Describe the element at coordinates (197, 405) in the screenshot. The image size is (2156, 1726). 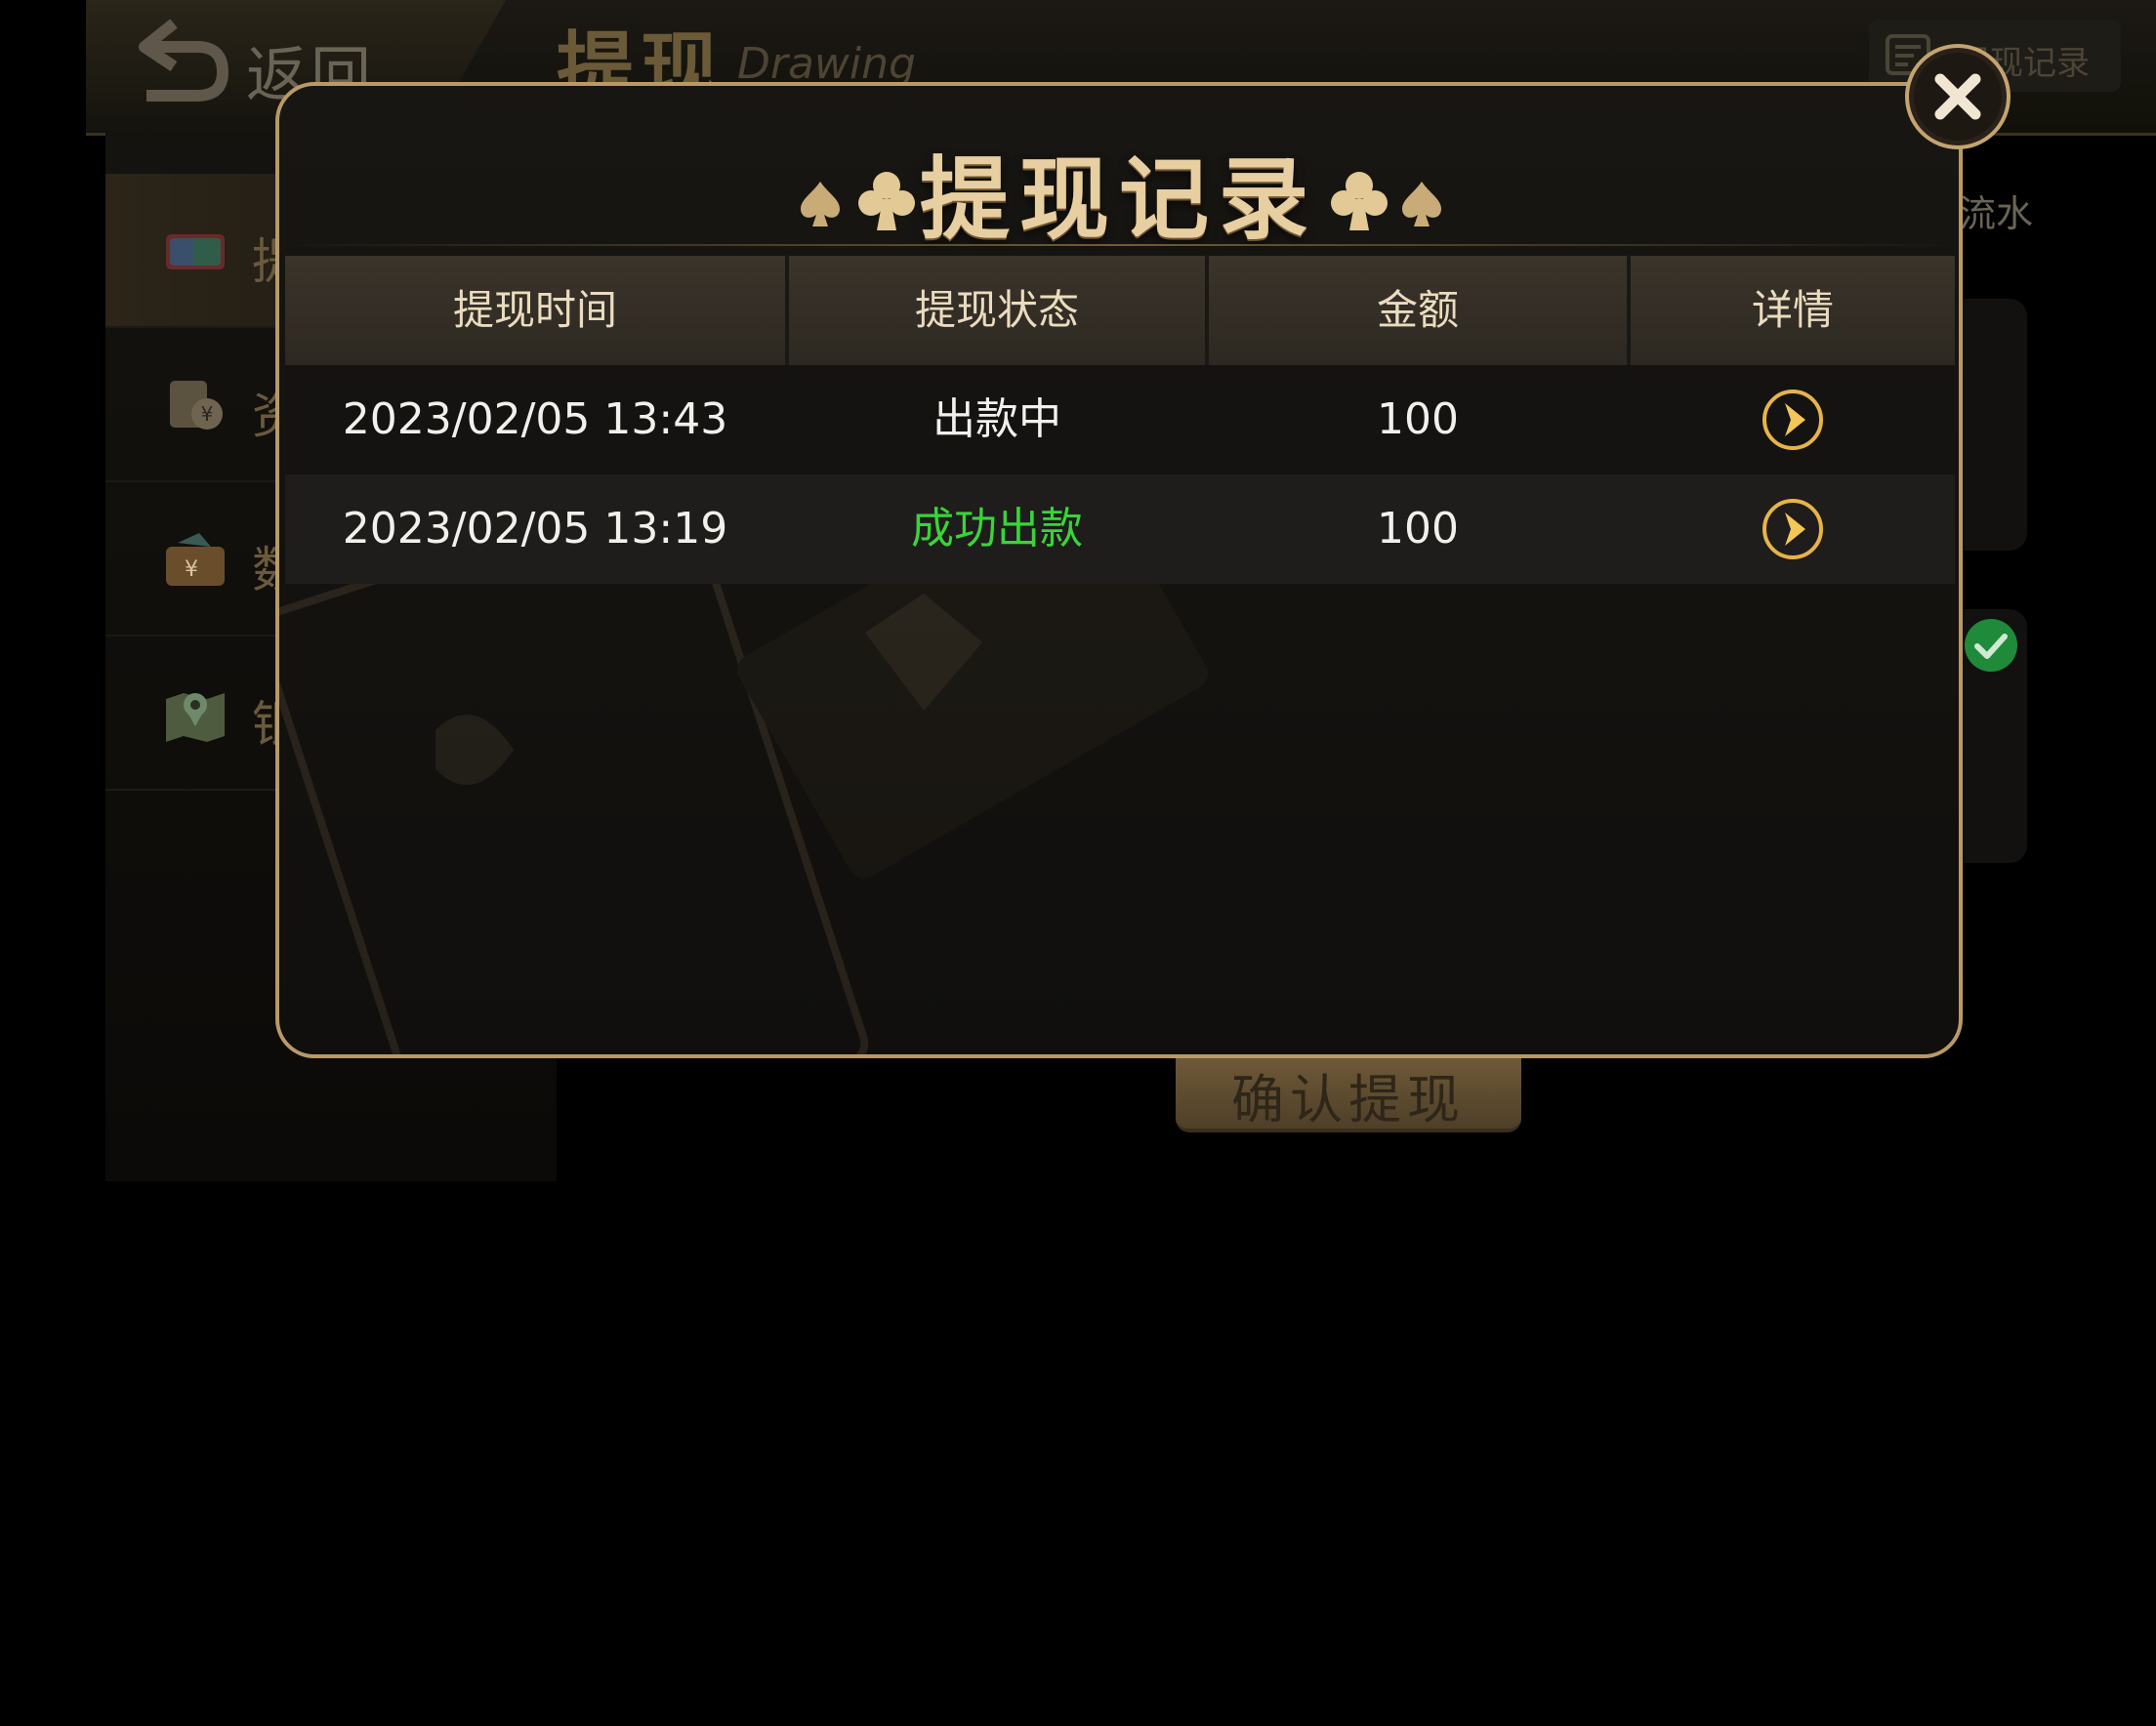
I see `yen-document-icon: ¥` at that location.